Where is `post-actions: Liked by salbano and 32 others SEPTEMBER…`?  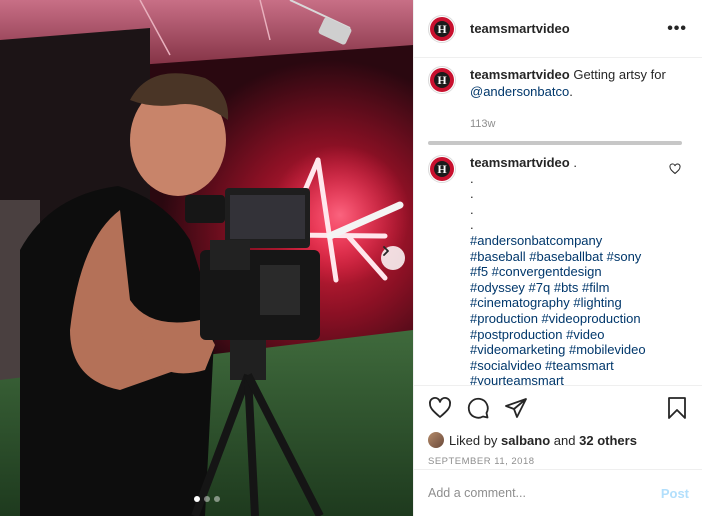
post-actions: Liked by salbano and 32 others SEPTEMBER… is located at coordinates (558, 426).